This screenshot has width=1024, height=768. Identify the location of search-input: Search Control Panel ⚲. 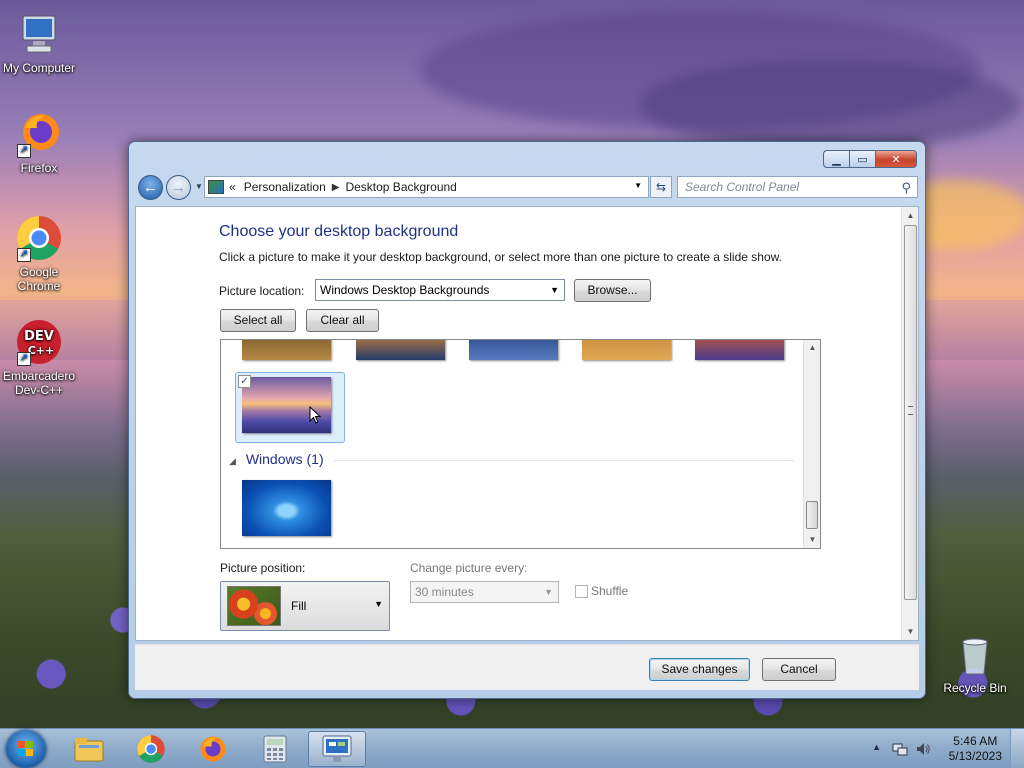
(797, 187).